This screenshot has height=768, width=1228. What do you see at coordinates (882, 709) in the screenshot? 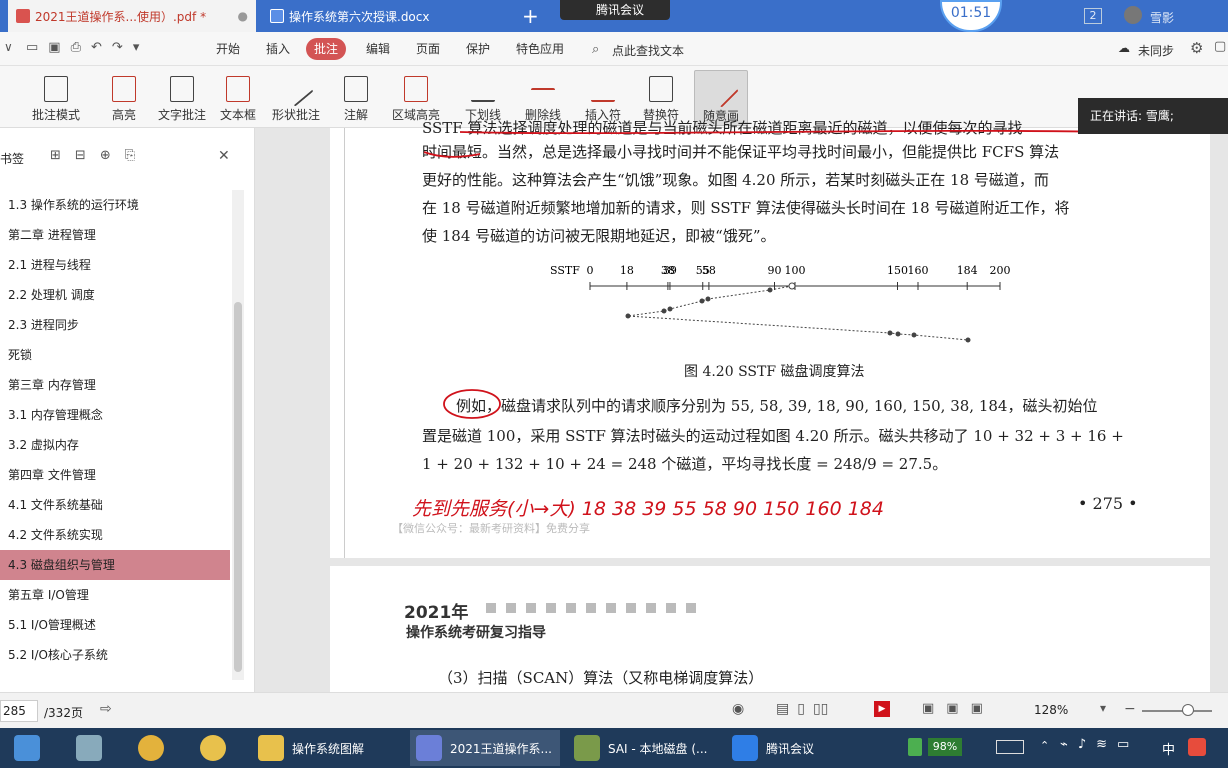
I see `play-icon: ▶` at bounding box center [882, 709].